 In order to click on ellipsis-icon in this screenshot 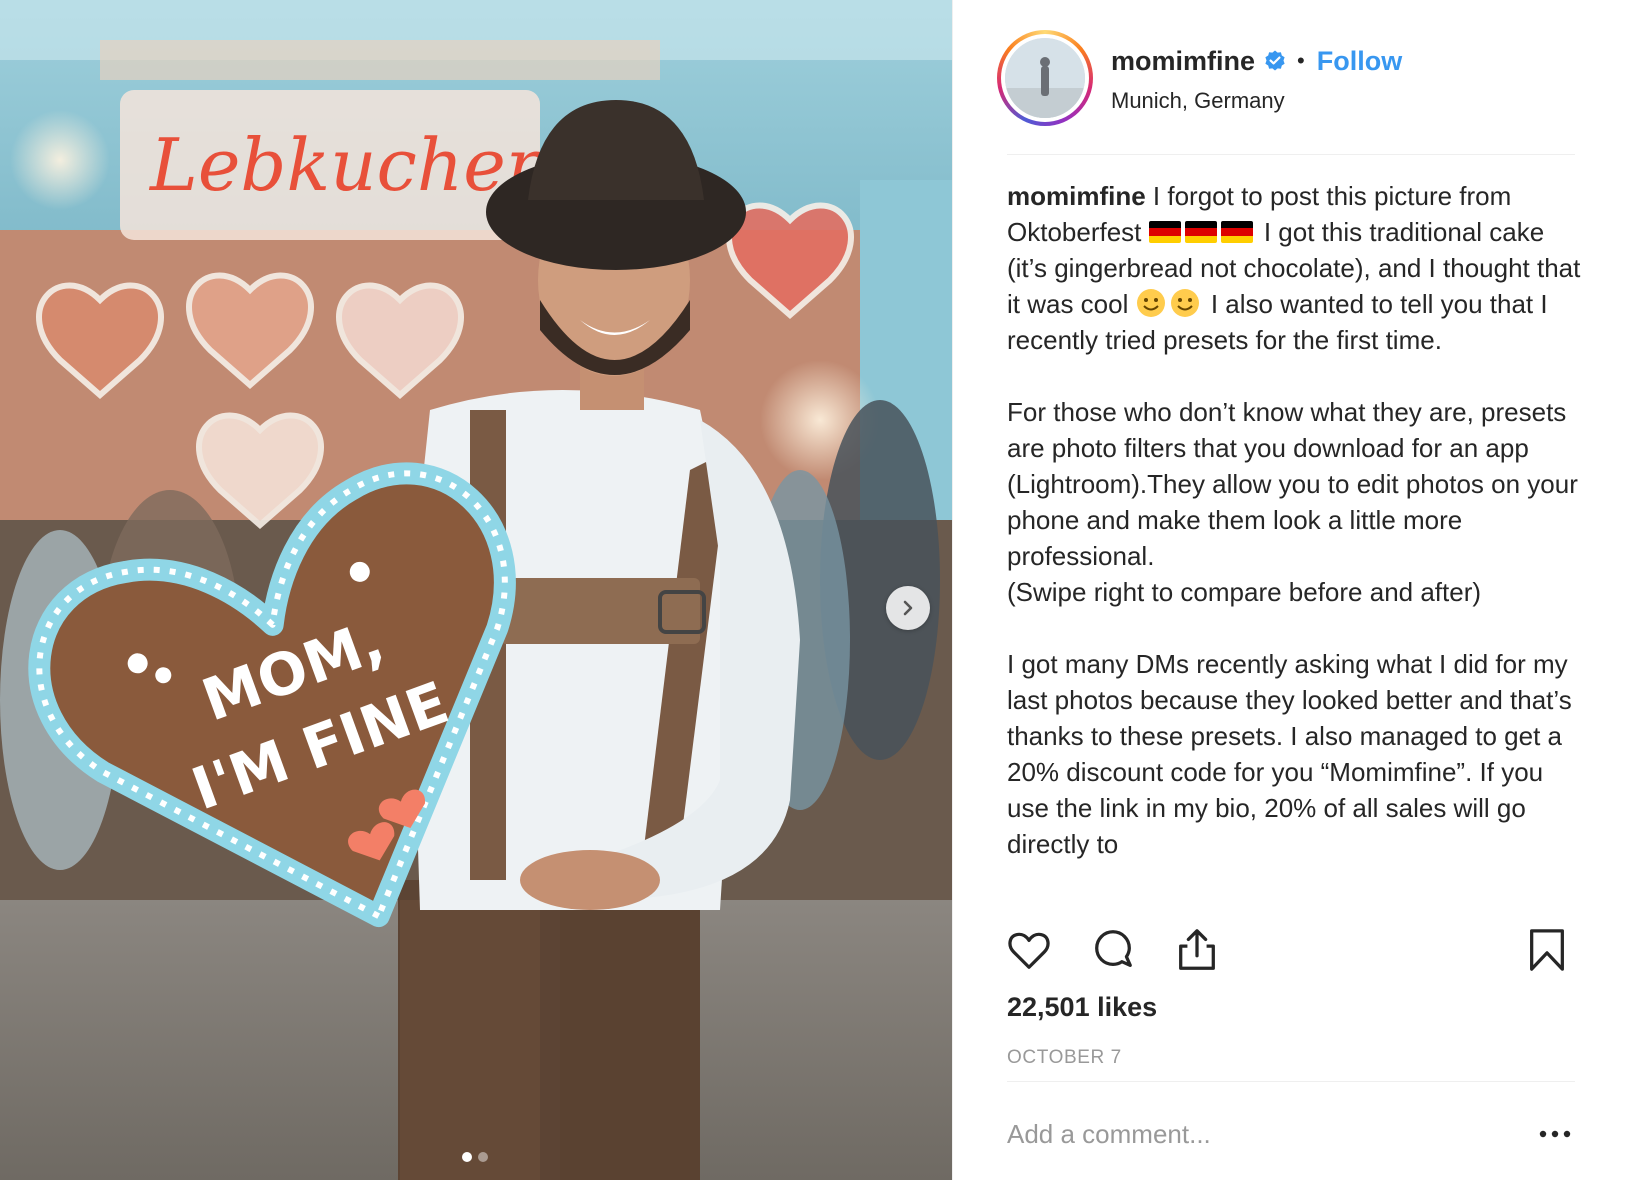, I will do `click(1555, 1134)`.